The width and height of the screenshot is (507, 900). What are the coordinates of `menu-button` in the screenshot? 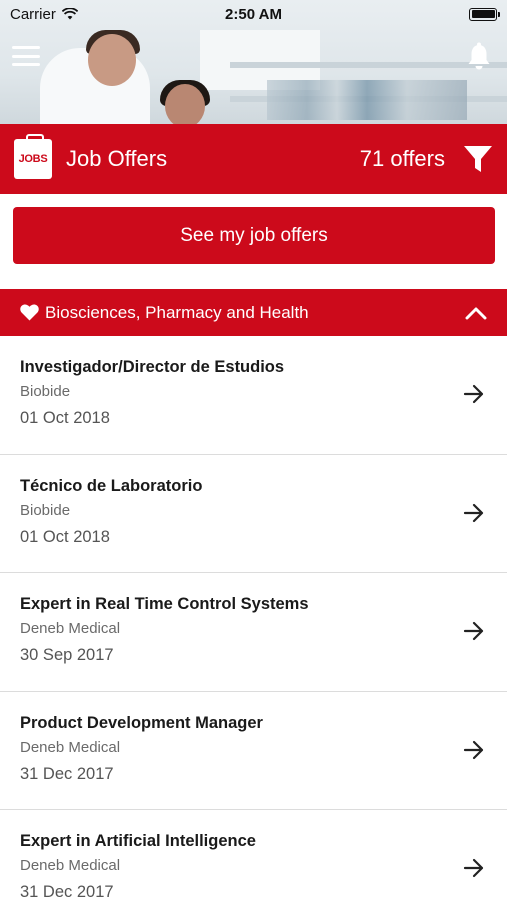 It's located at (26, 56).